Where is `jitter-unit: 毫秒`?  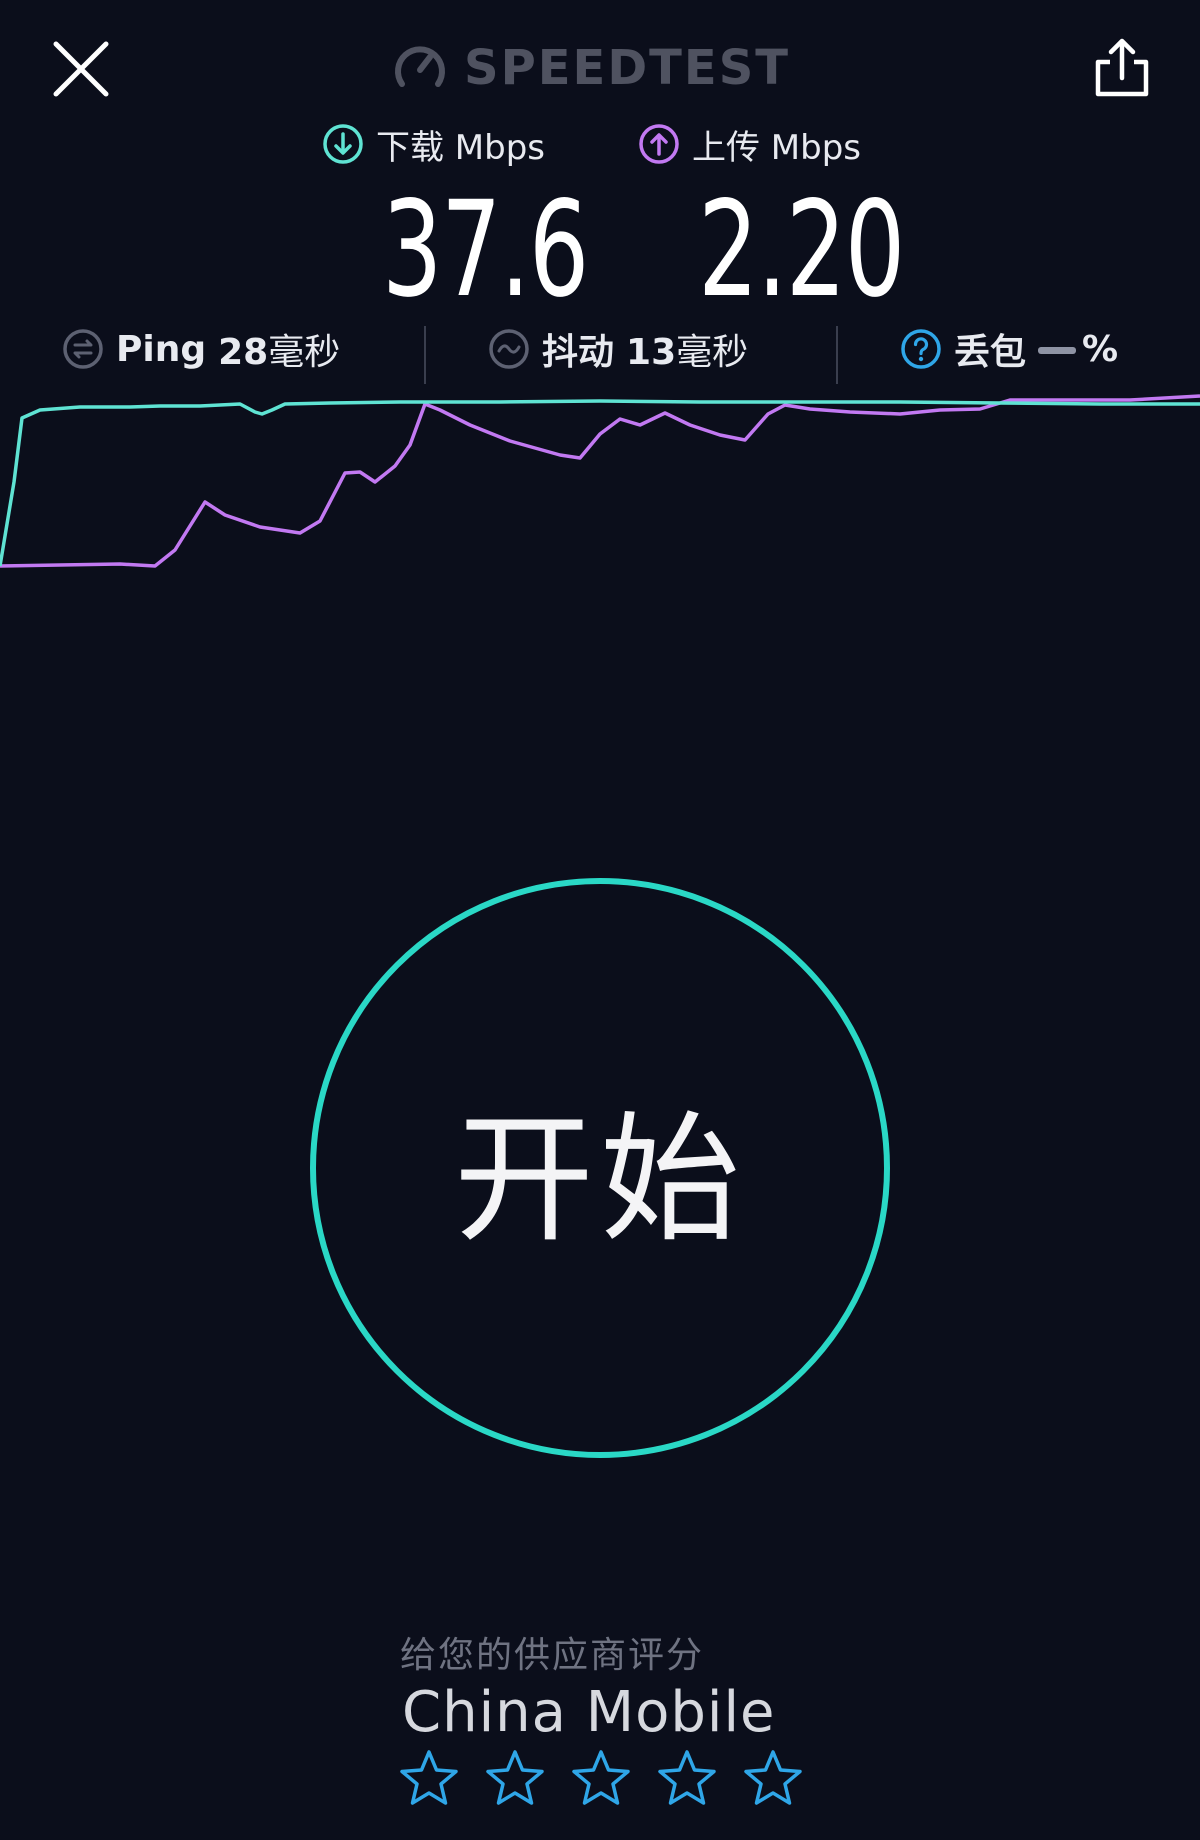
jitter-unit: 毫秒 is located at coordinates (712, 352).